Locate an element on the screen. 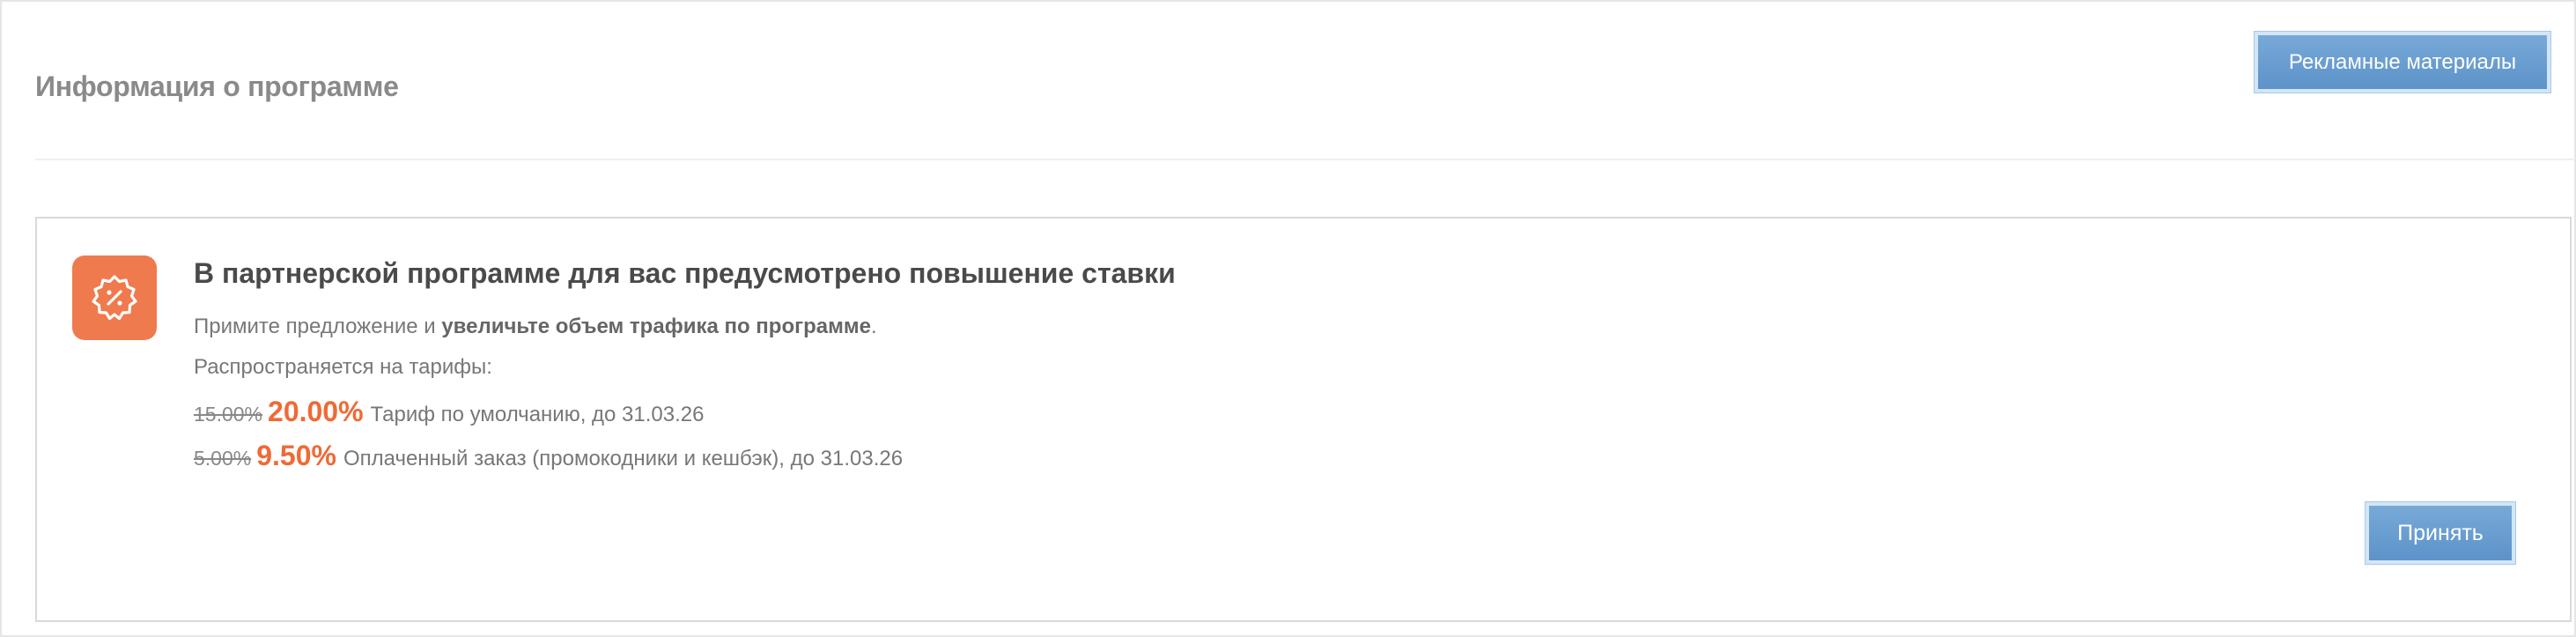  page-title: Информация о программе is located at coordinates (217, 86).